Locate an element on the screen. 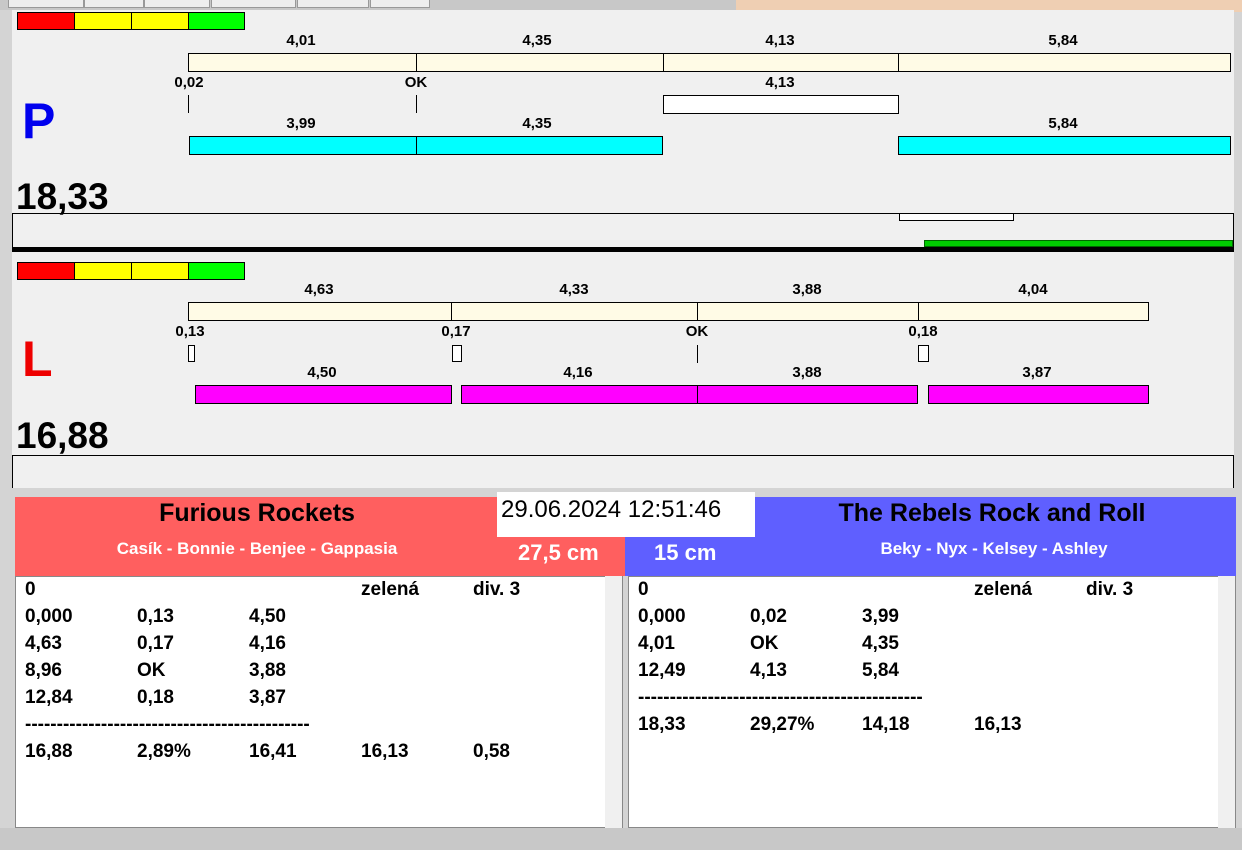 This screenshot has height=850, width=1242. cyan-label: 4,35 is located at coordinates (537, 123).